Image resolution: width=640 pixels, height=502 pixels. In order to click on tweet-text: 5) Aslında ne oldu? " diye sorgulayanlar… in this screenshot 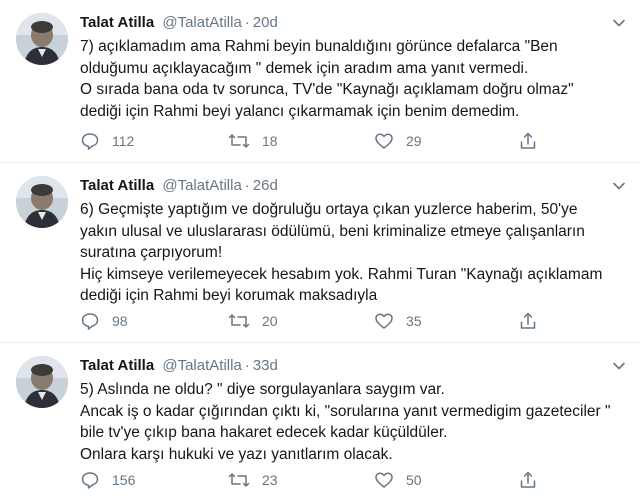, I will do `click(354, 422)`.